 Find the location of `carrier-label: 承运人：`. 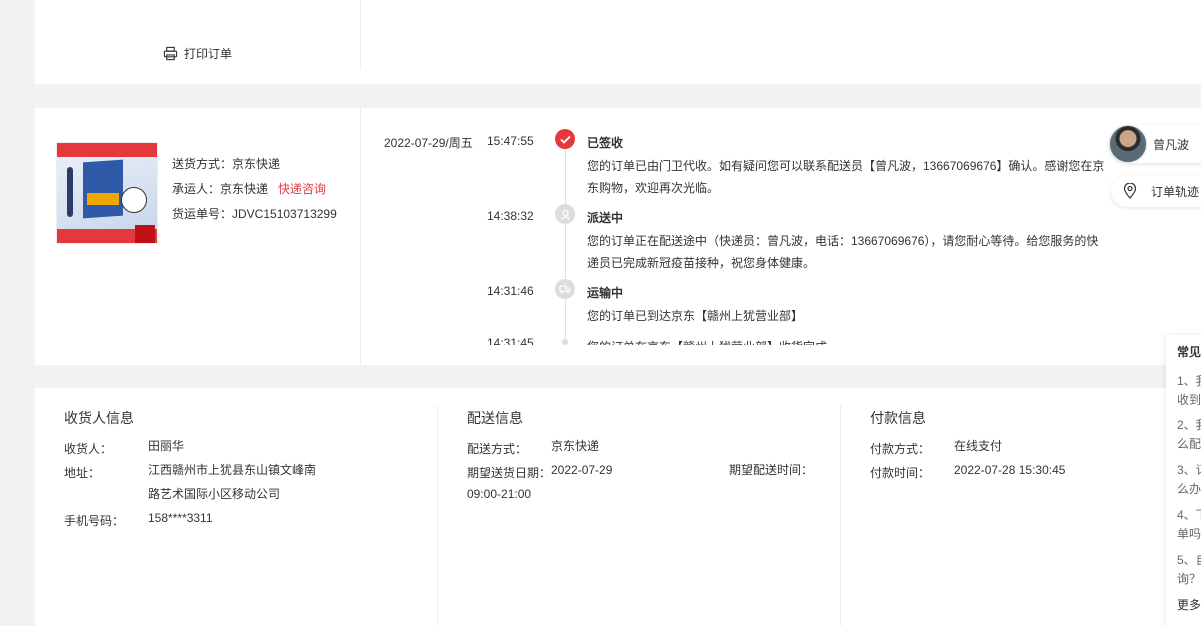

carrier-label: 承运人： is located at coordinates (196, 189).